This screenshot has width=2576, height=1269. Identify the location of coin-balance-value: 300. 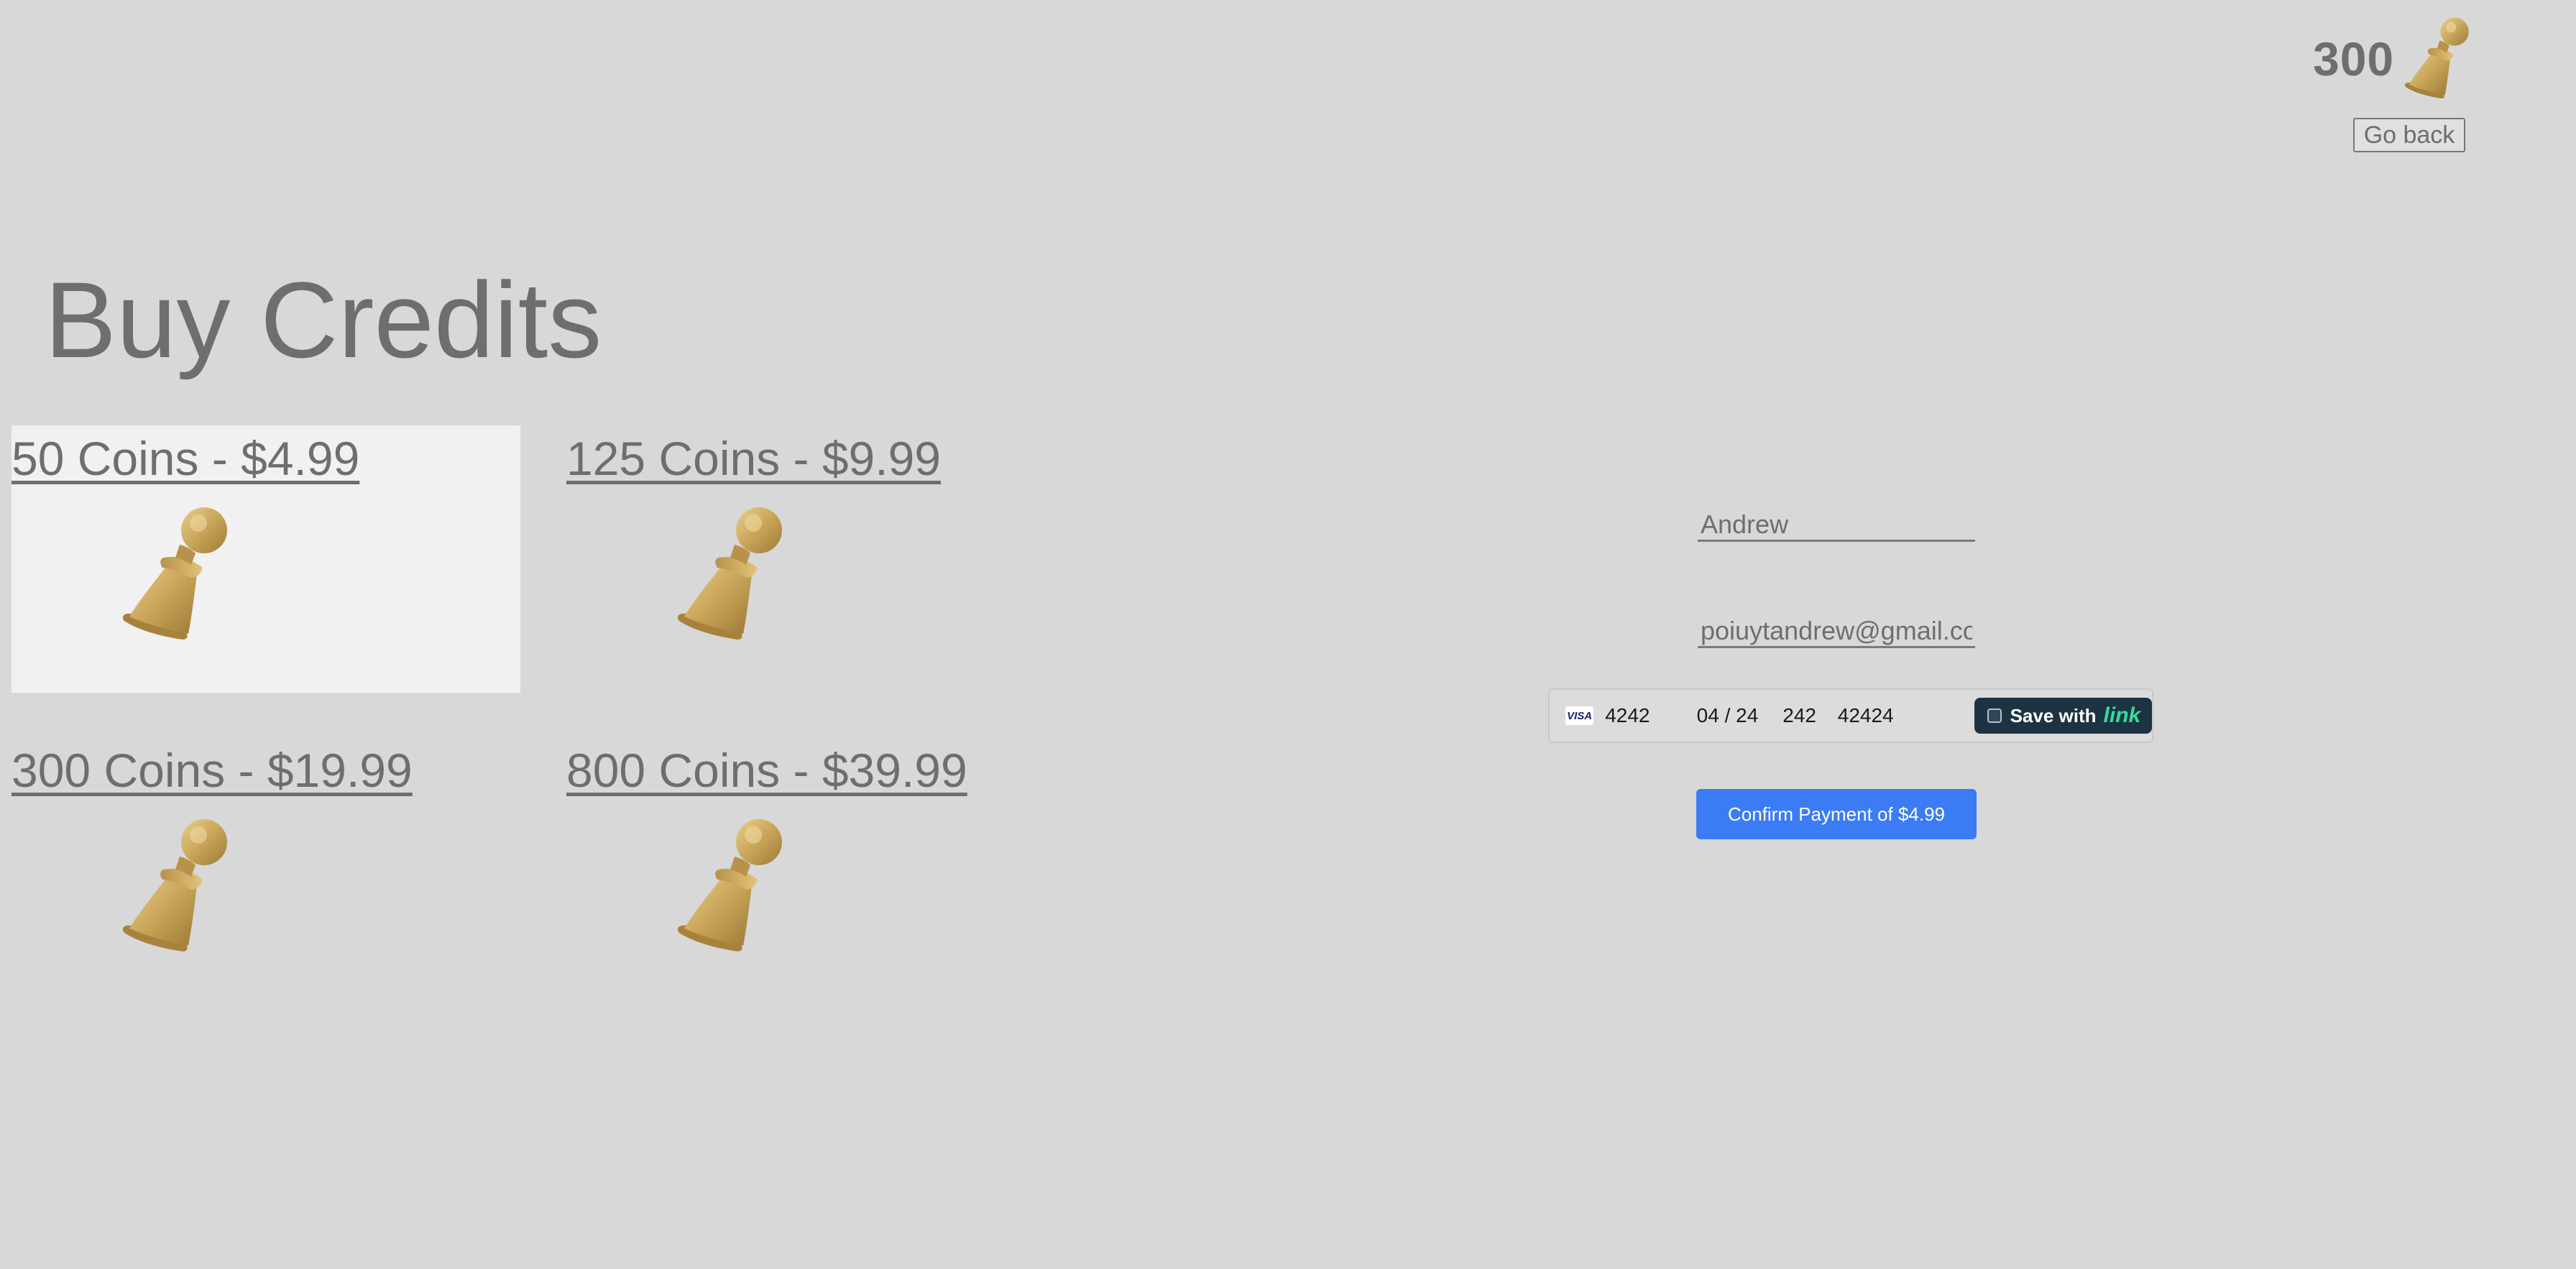
(2354, 59).